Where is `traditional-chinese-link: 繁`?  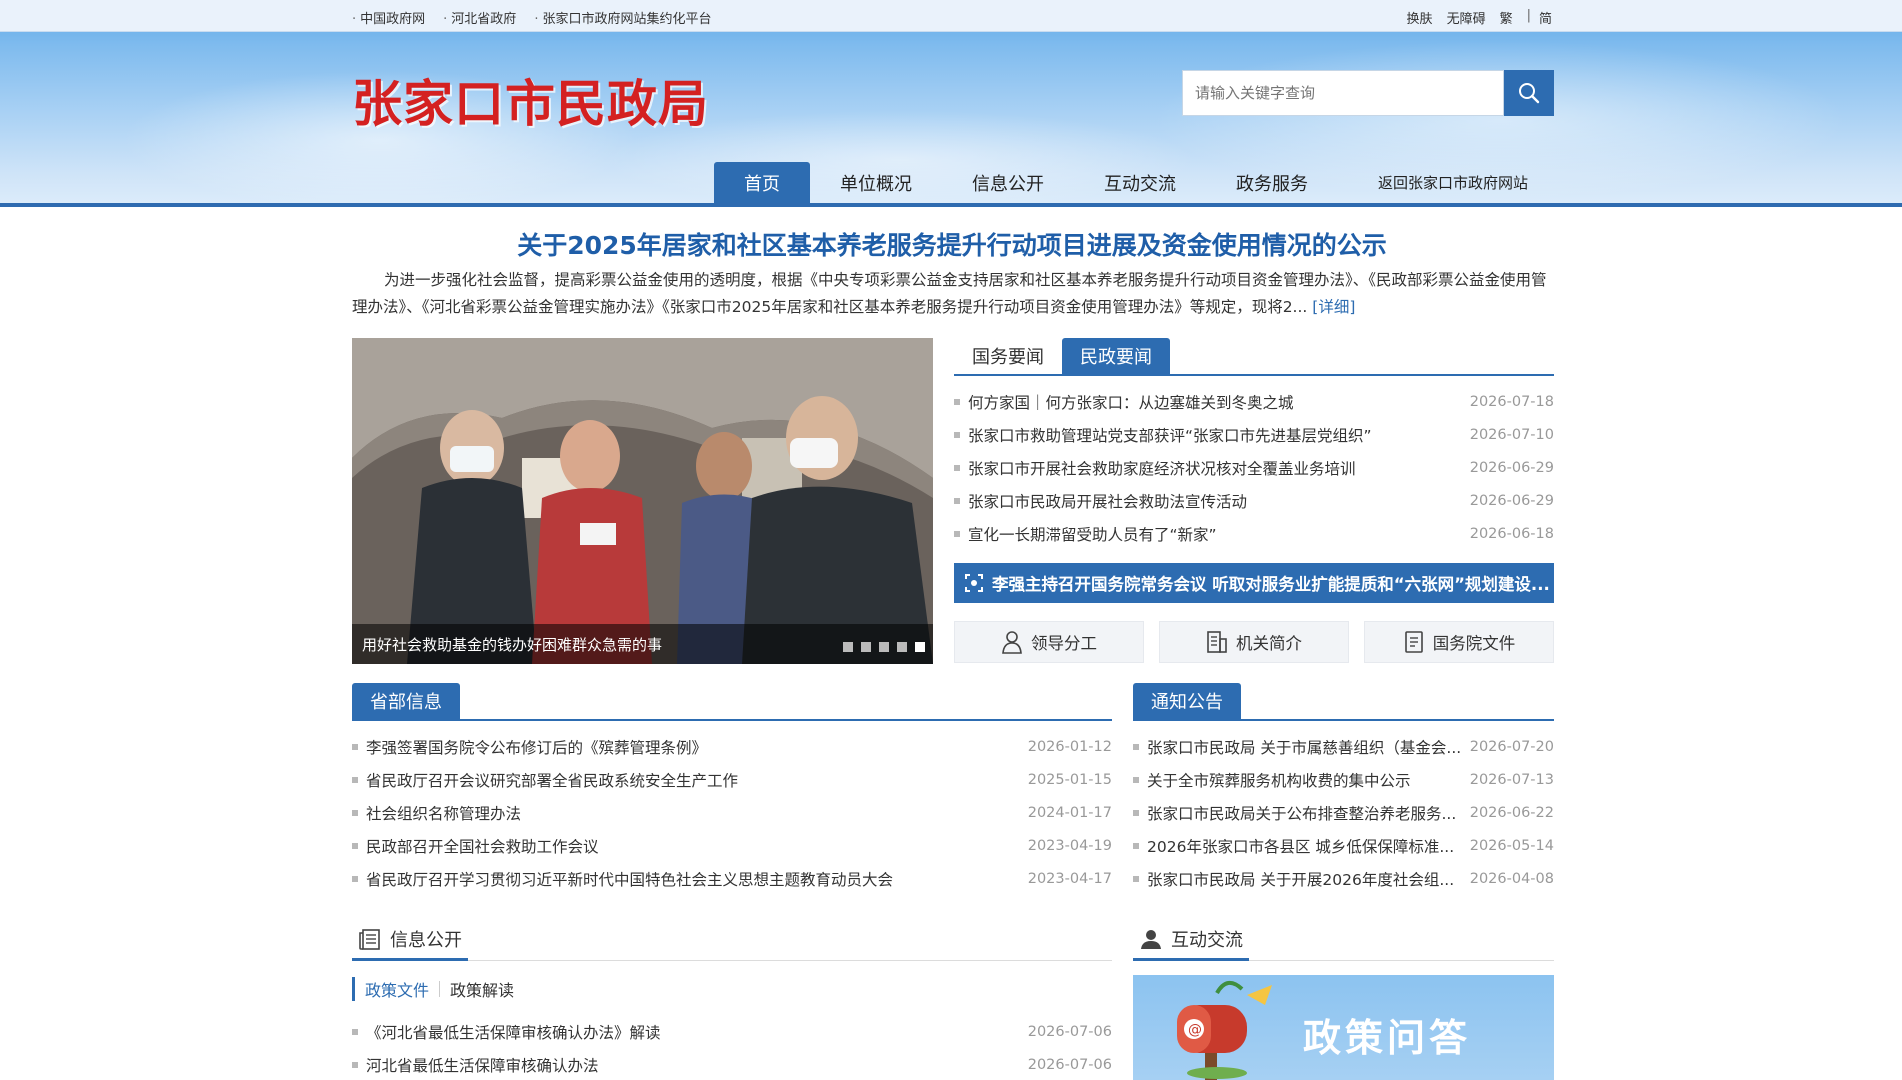 traditional-chinese-link: 繁 is located at coordinates (1506, 17).